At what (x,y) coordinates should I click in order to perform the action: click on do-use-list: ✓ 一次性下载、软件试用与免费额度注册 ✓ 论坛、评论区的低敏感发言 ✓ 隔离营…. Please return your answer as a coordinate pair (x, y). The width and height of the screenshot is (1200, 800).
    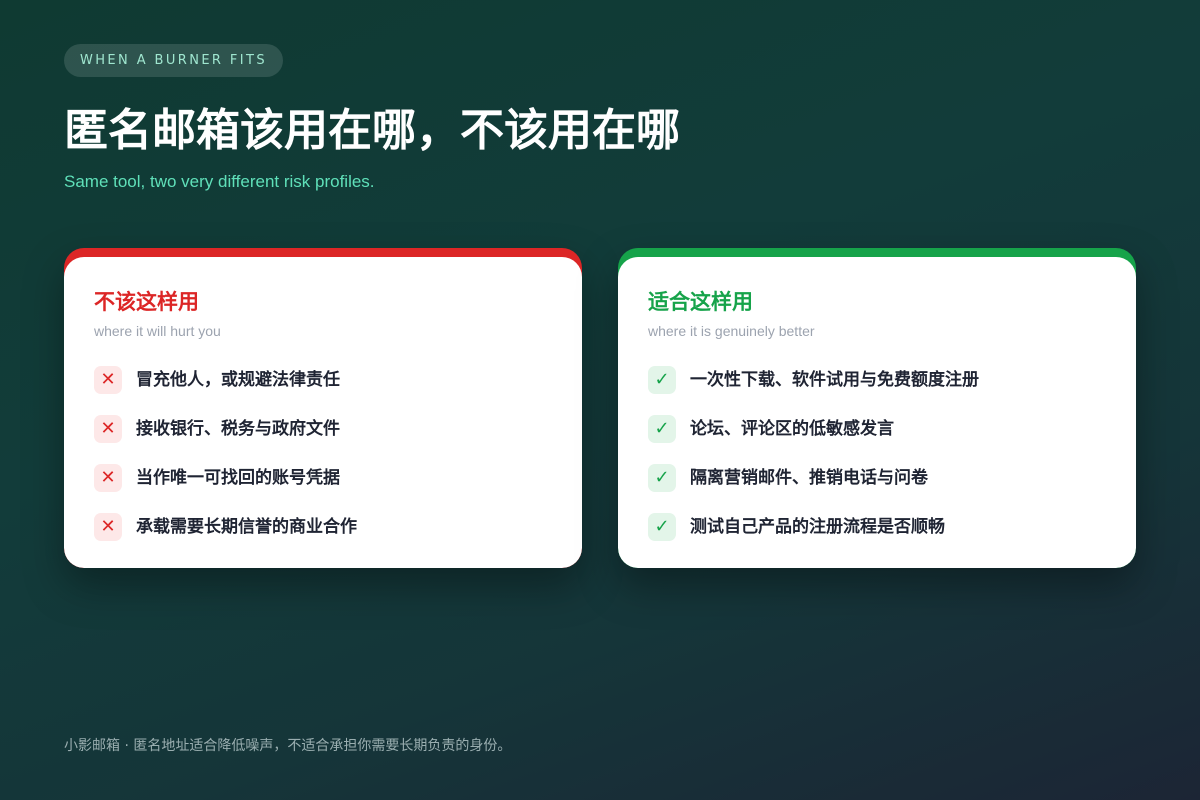
    Looking at the image, I should click on (877, 453).